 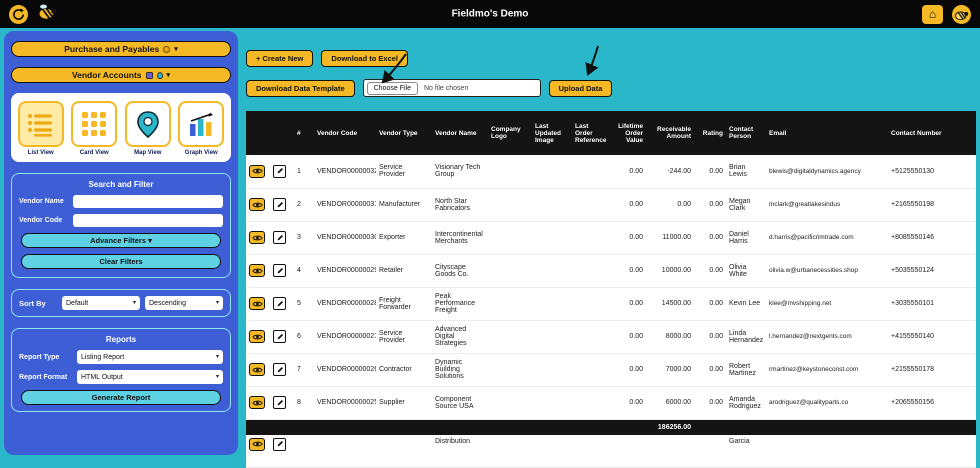 What do you see at coordinates (111, 49) in the screenshot?
I see `menu-label: Purchase and Payables` at bounding box center [111, 49].